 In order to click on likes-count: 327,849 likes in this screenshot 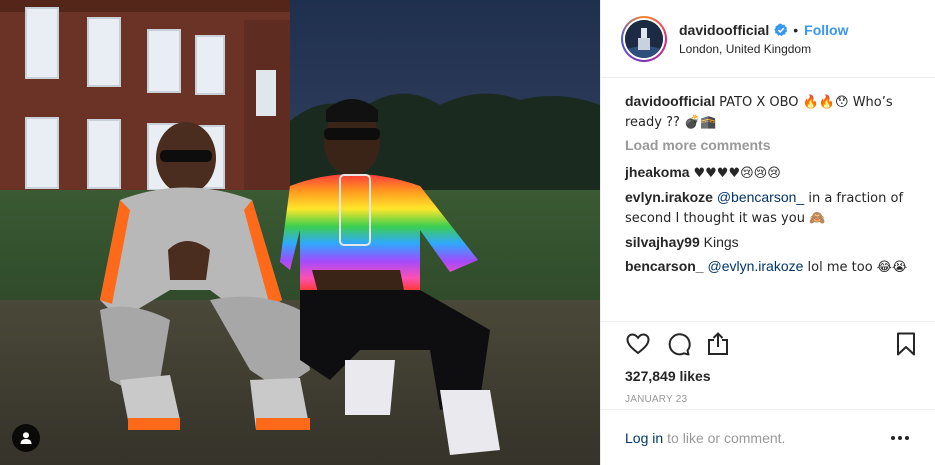, I will do `click(772, 376)`.